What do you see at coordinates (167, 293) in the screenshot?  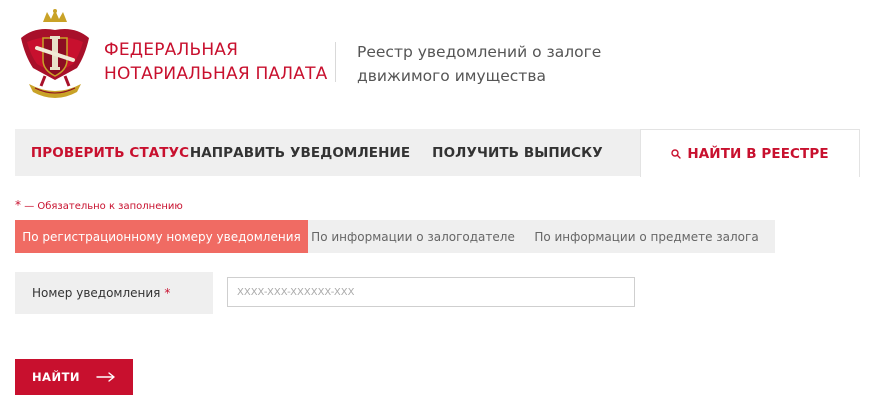 I see `notification-number-required-star: *` at bounding box center [167, 293].